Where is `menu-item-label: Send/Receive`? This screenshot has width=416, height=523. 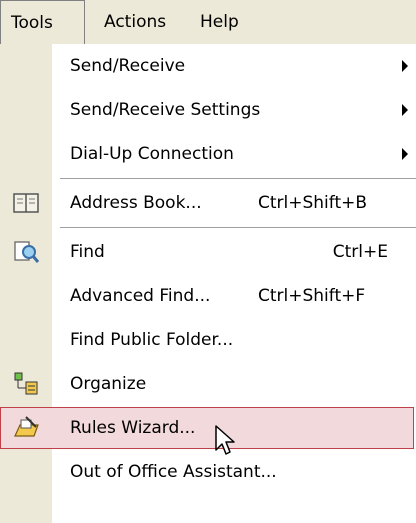 menu-item-label: Send/Receive is located at coordinates (128, 66).